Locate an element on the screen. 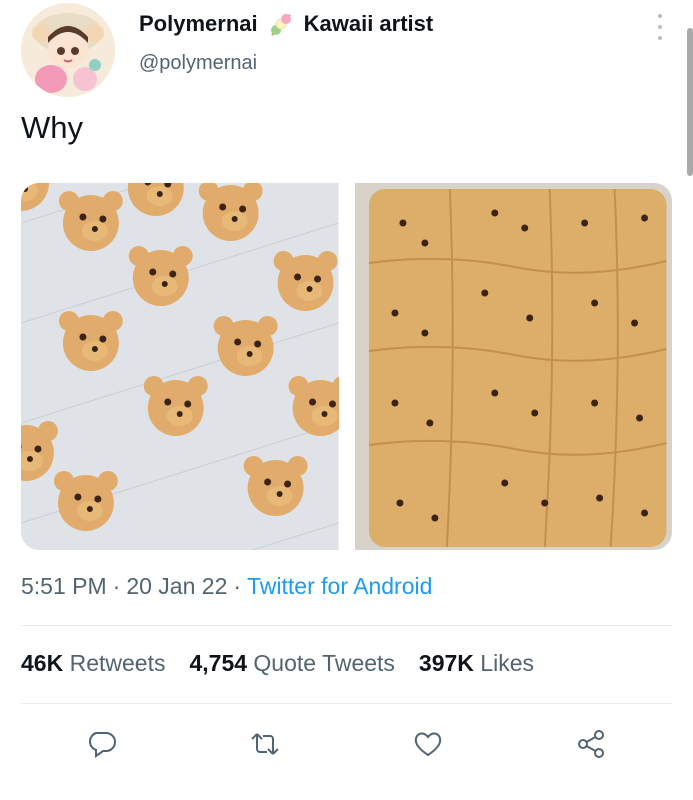 This screenshot has width=693, height=800. avatar-image is located at coordinates (68, 50).